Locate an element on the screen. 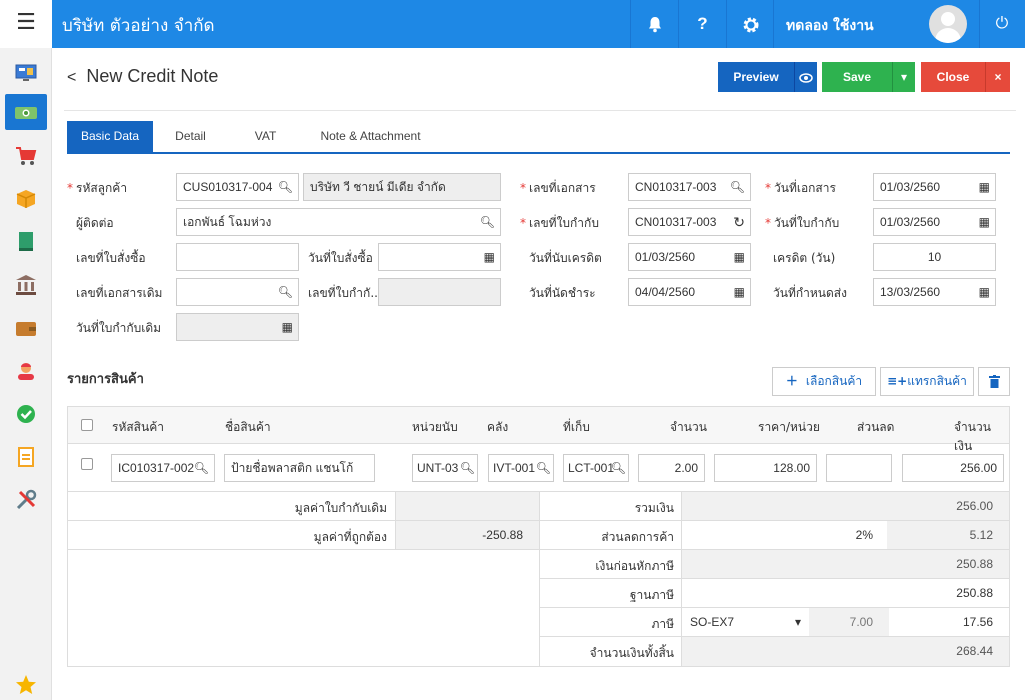 The width and height of the screenshot is (1025, 700). row-qty-input: 2.00 is located at coordinates (671, 468).